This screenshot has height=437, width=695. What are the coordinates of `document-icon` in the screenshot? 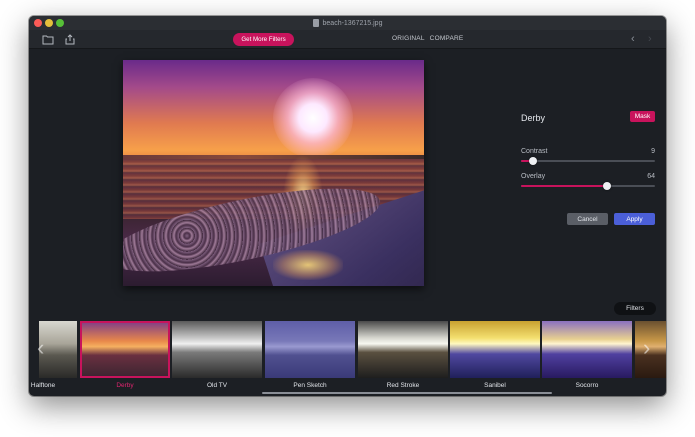 It's located at (315, 23).